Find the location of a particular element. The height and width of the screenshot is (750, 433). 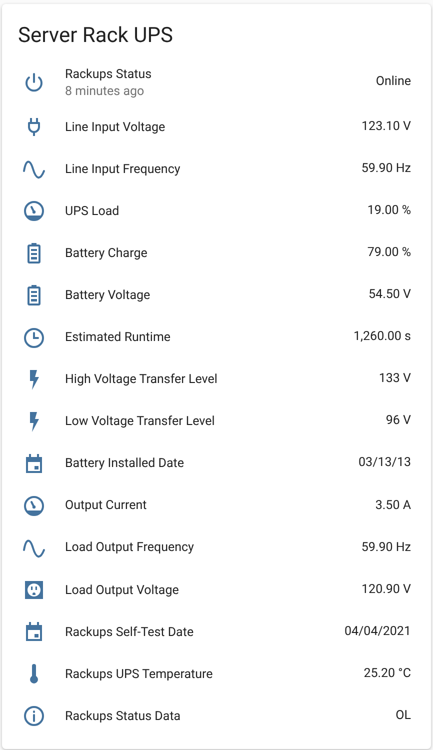

entity-name: UPS Load is located at coordinates (216, 211).